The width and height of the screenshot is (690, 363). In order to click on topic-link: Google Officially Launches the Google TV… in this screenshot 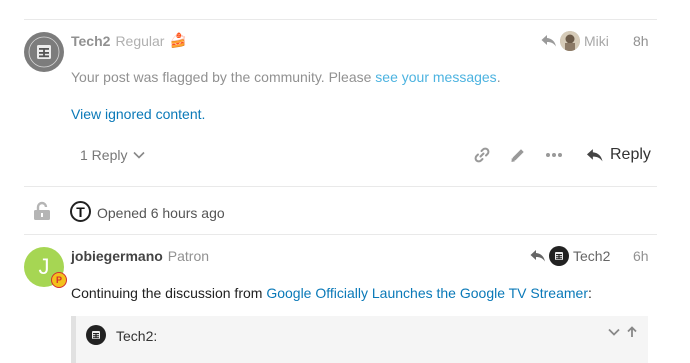, I will do `click(427, 293)`.